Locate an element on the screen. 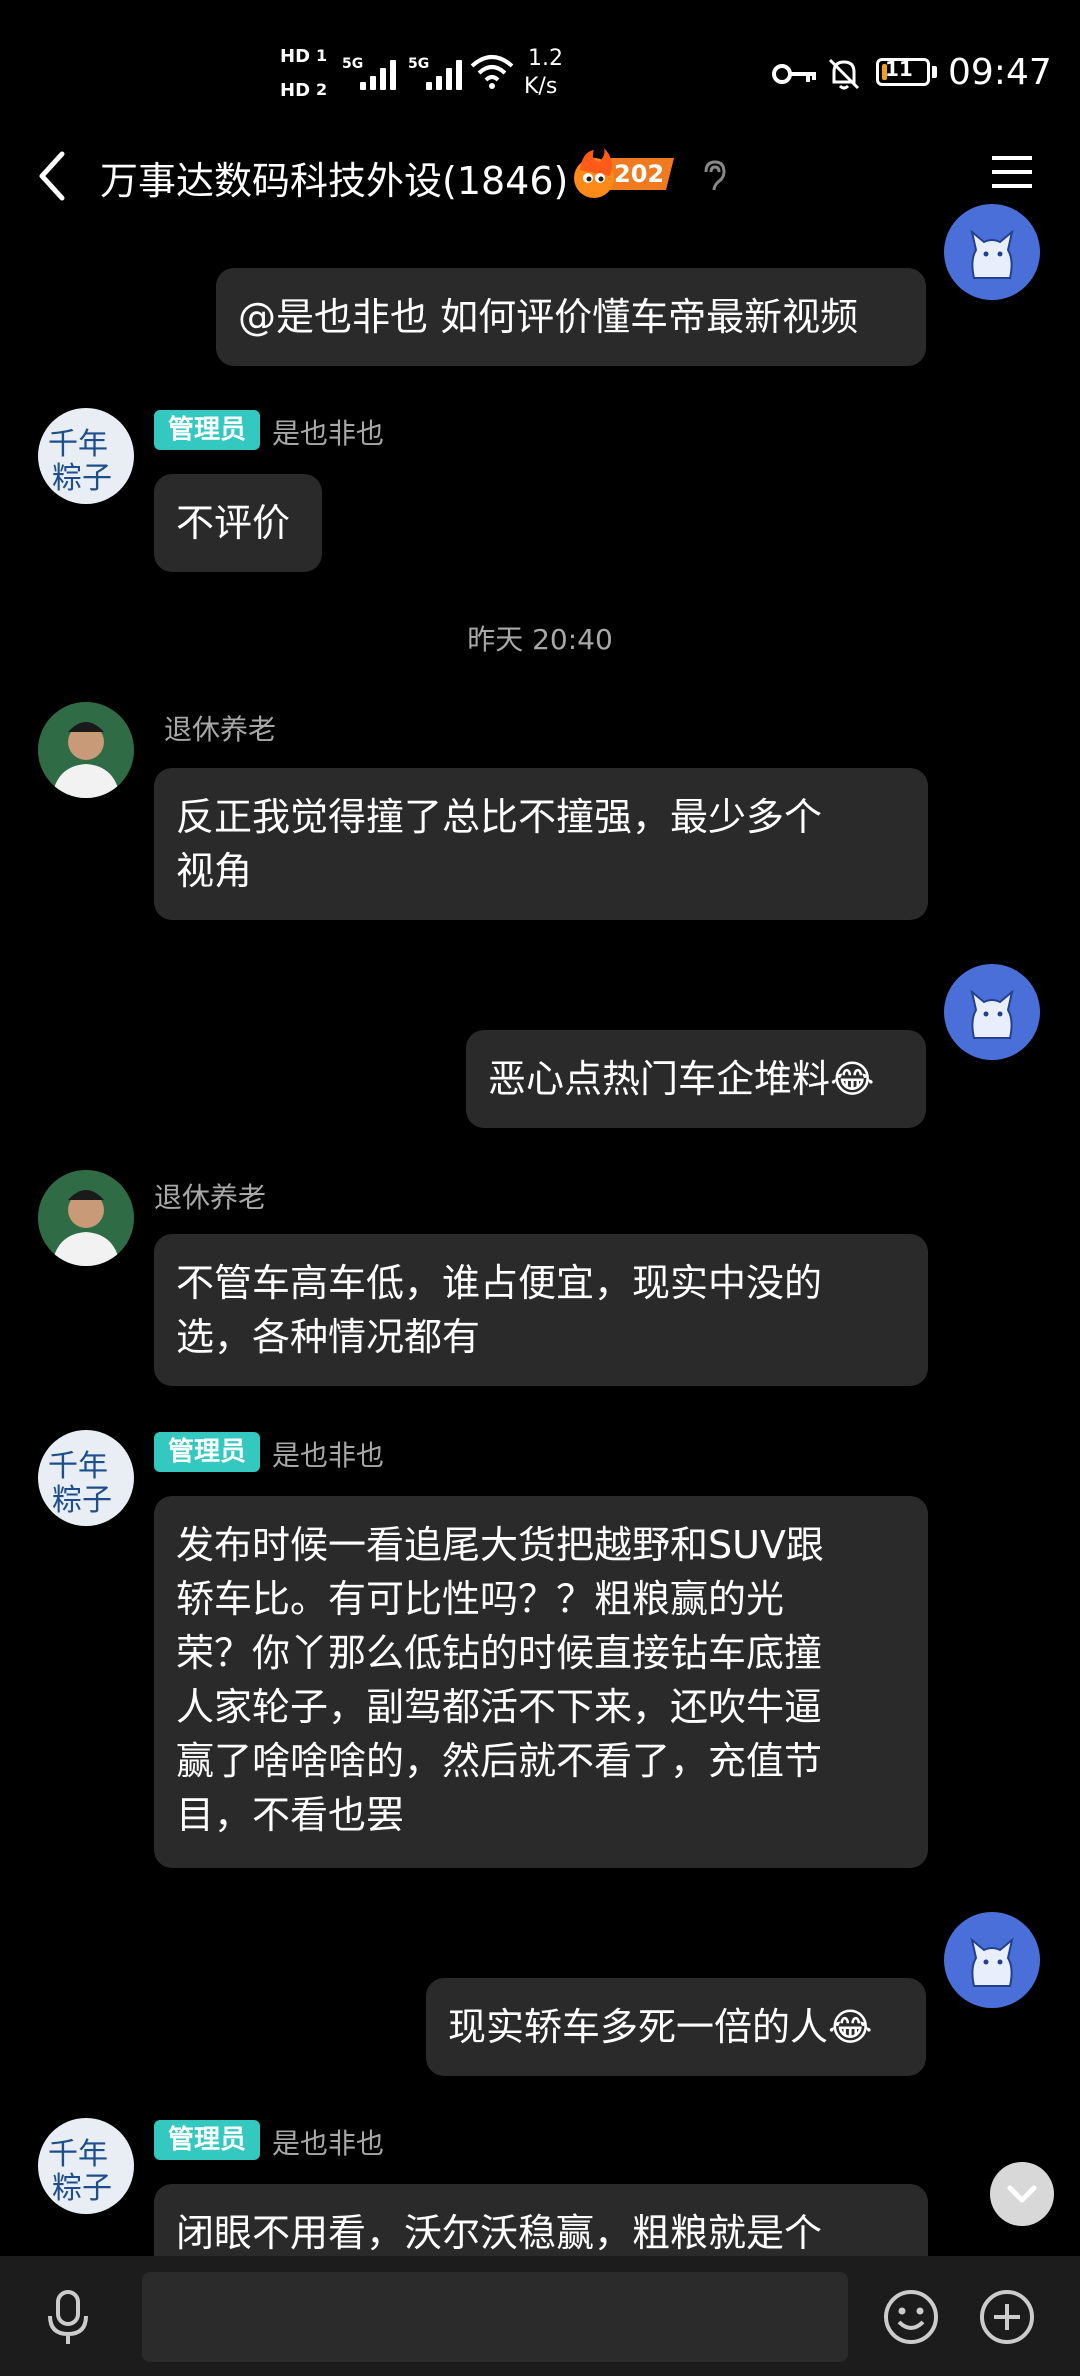  message-bubble: 现实轿车多死一倍的人😂 is located at coordinates (676, 2027).